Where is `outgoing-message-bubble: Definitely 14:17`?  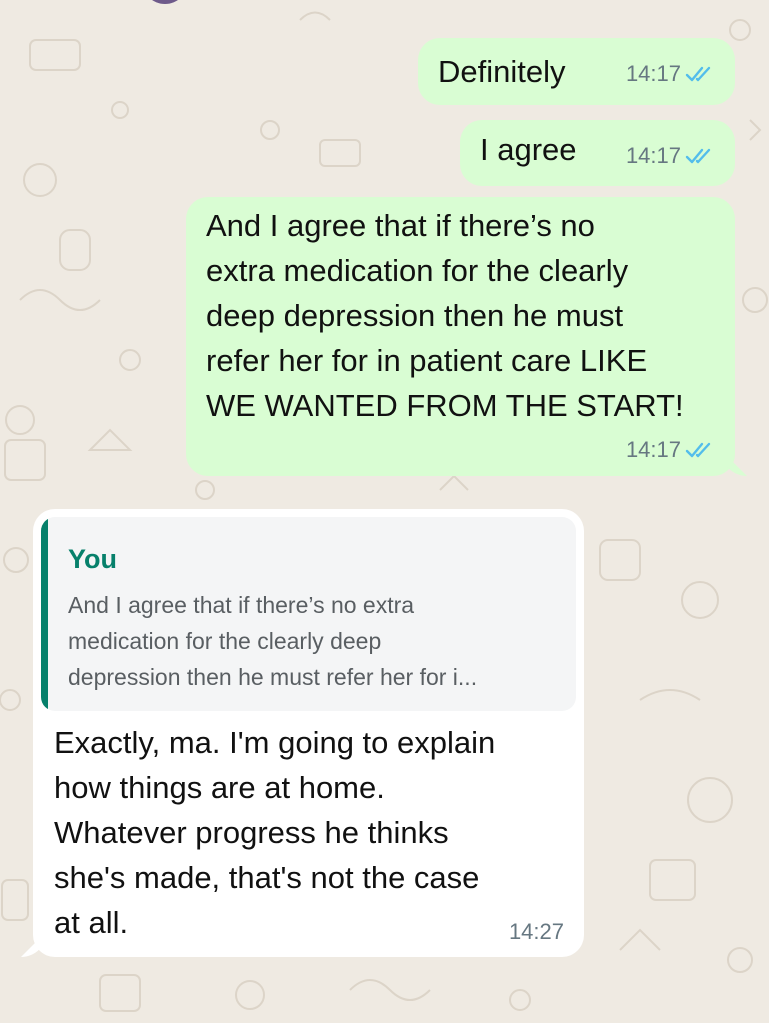 outgoing-message-bubble: Definitely 14:17 is located at coordinates (576, 71).